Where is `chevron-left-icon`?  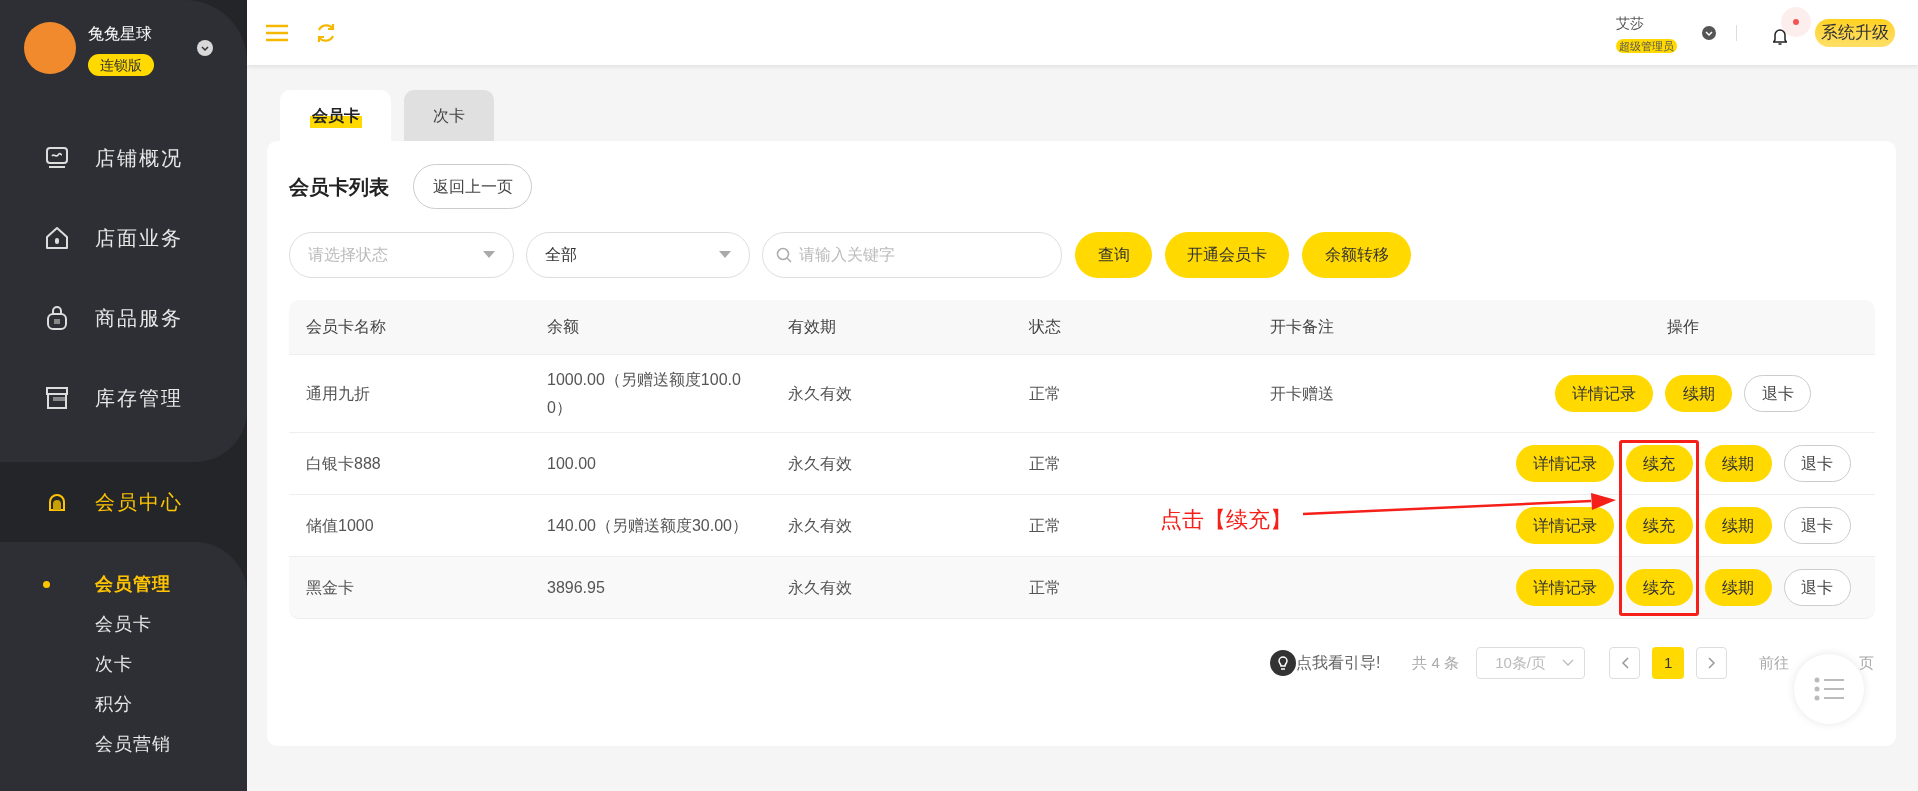
chevron-left-icon is located at coordinates (1624, 663).